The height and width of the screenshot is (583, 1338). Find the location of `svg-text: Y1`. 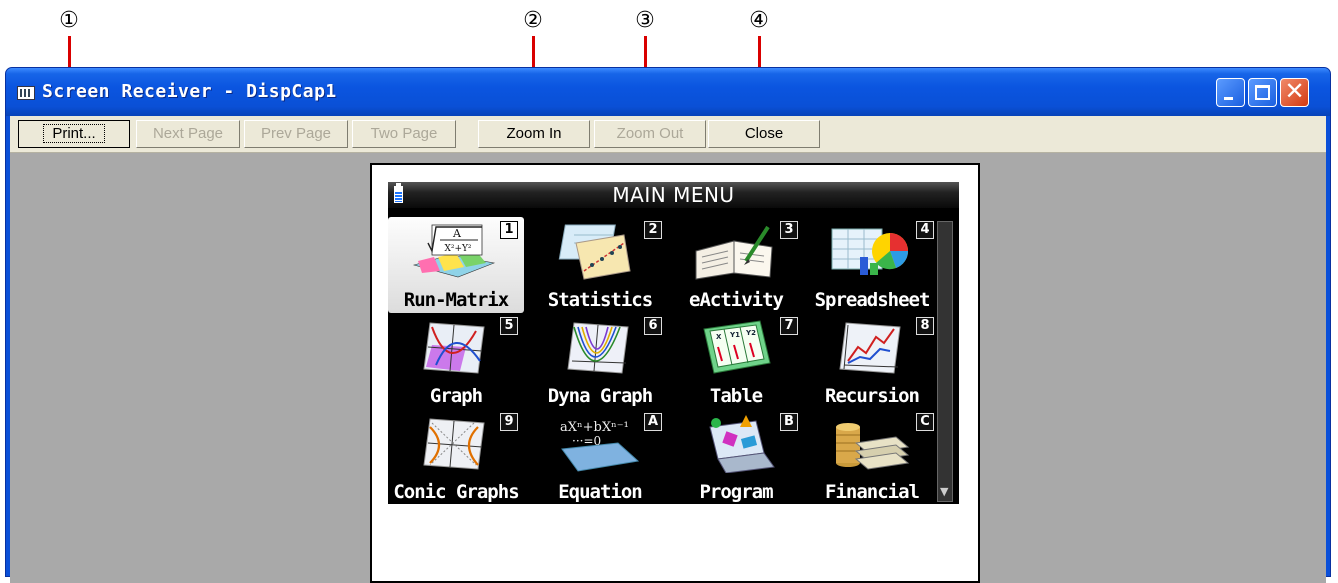

svg-text: Y1 is located at coordinates (734, 335).